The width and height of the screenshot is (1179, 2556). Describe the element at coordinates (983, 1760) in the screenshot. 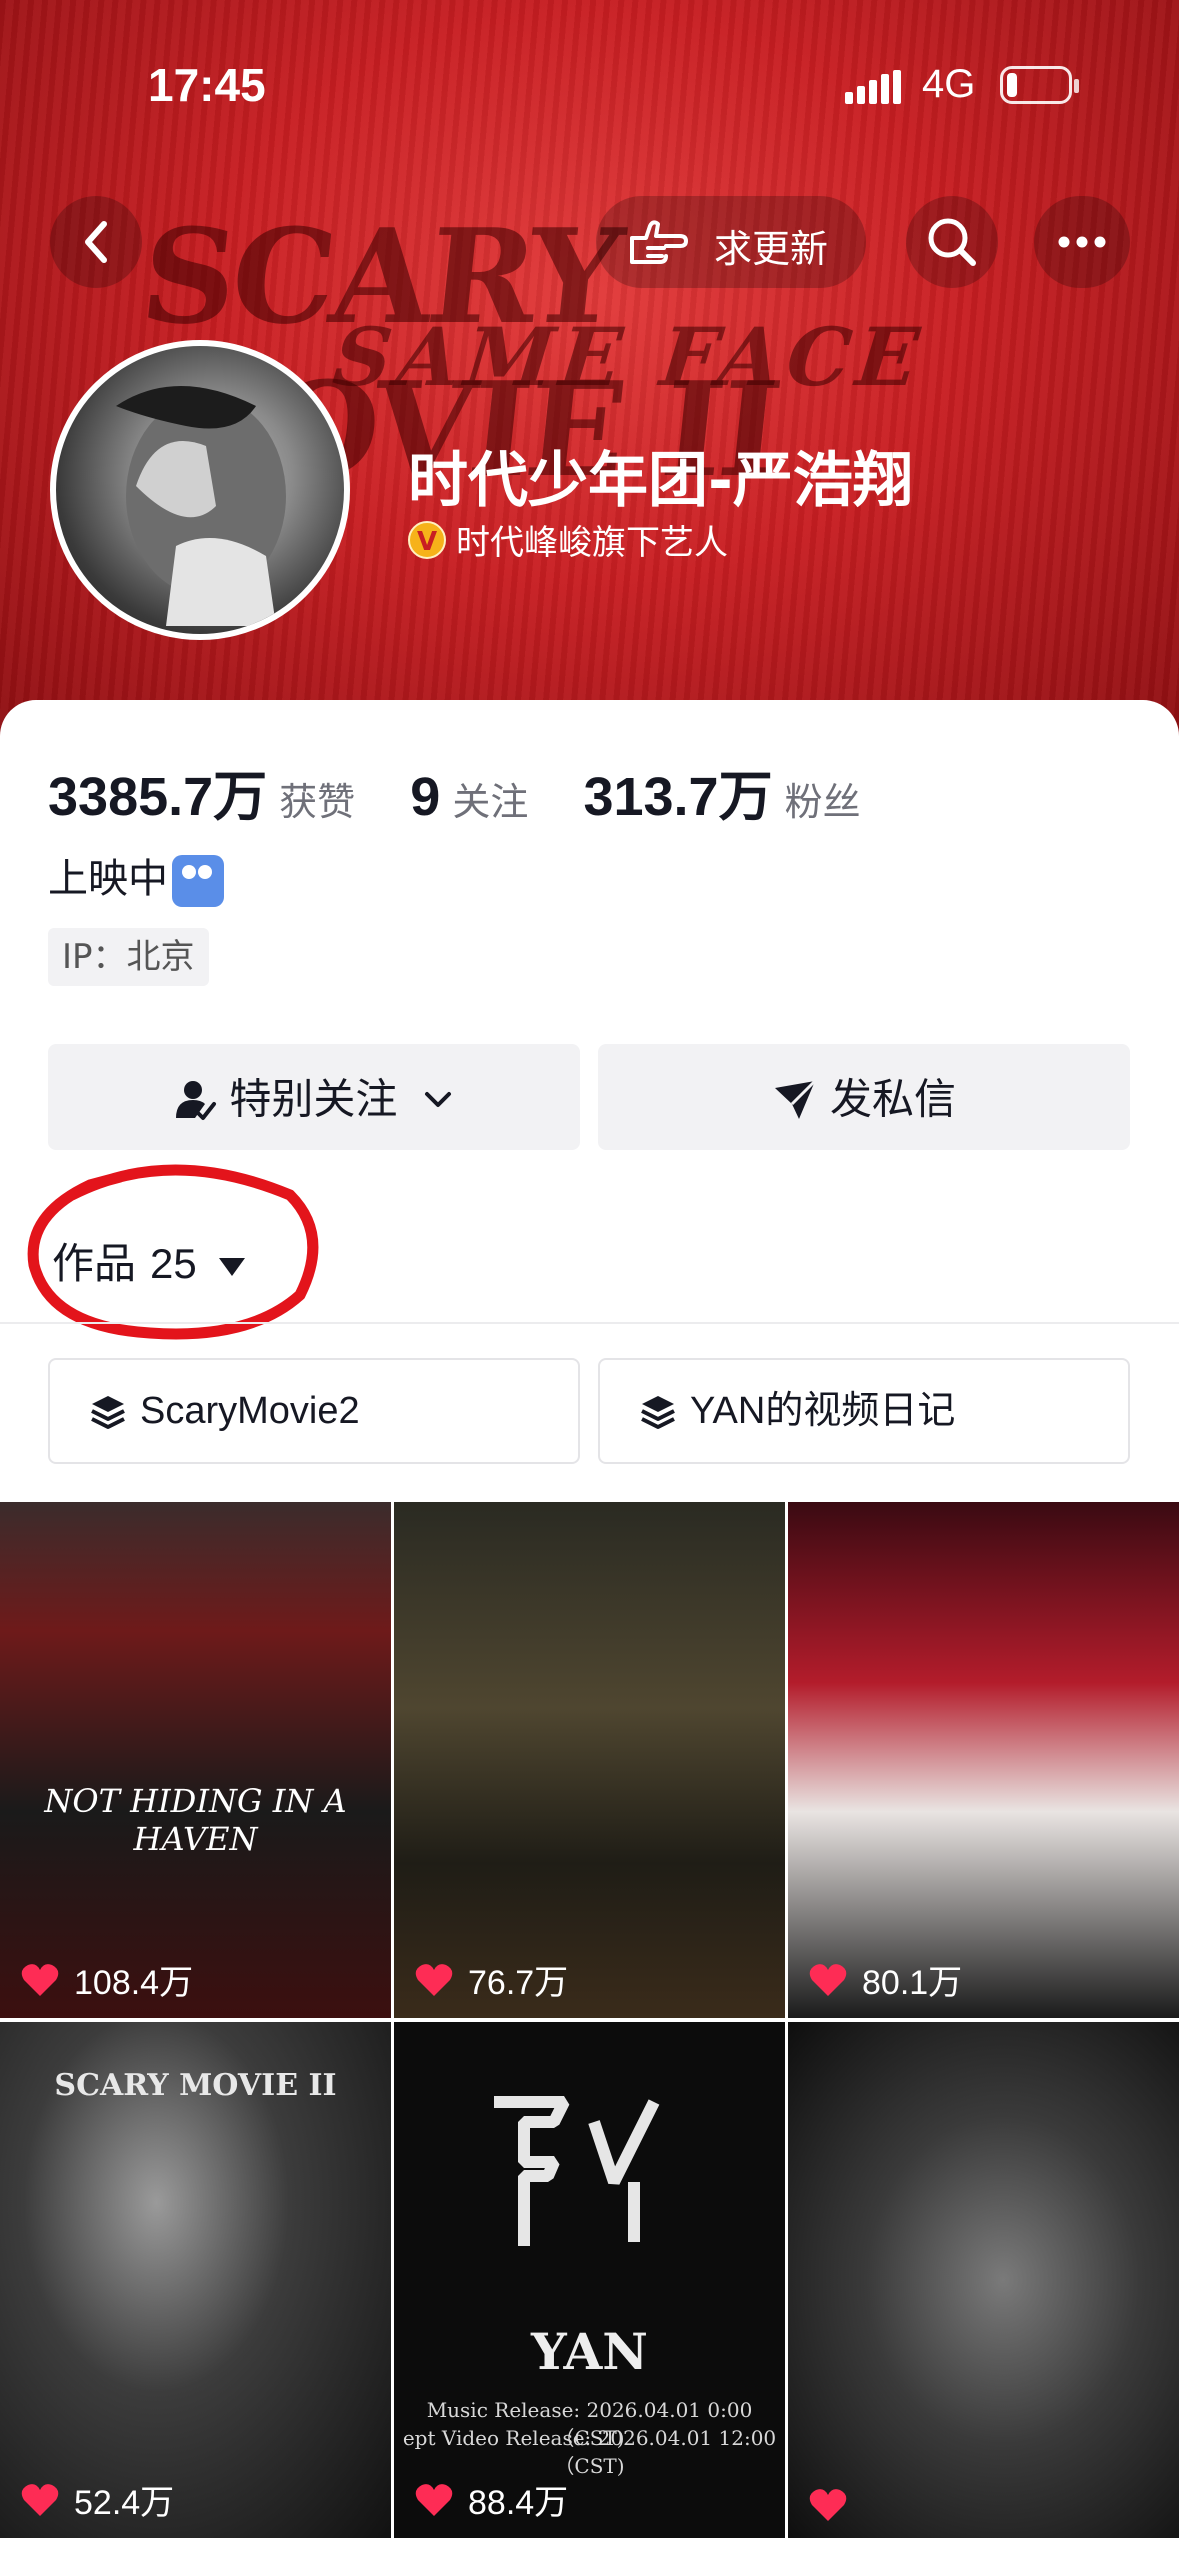

I see `video-thumbnail: 80.1万` at that location.